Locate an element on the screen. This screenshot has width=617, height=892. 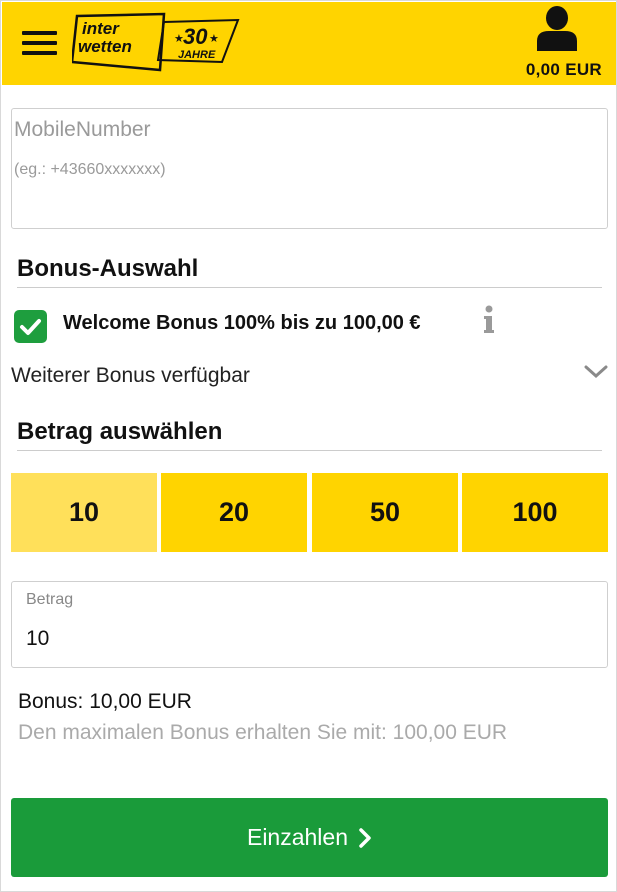
welcome-bonus-checkbox is located at coordinates (30, 326).